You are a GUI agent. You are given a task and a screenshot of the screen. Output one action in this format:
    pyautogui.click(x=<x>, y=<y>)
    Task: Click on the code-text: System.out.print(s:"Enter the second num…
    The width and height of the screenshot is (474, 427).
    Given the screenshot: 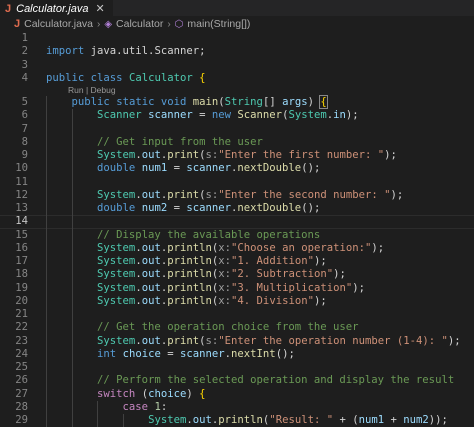 What is the action you would take?
    pyautogui.click(x=224, y=195)
    